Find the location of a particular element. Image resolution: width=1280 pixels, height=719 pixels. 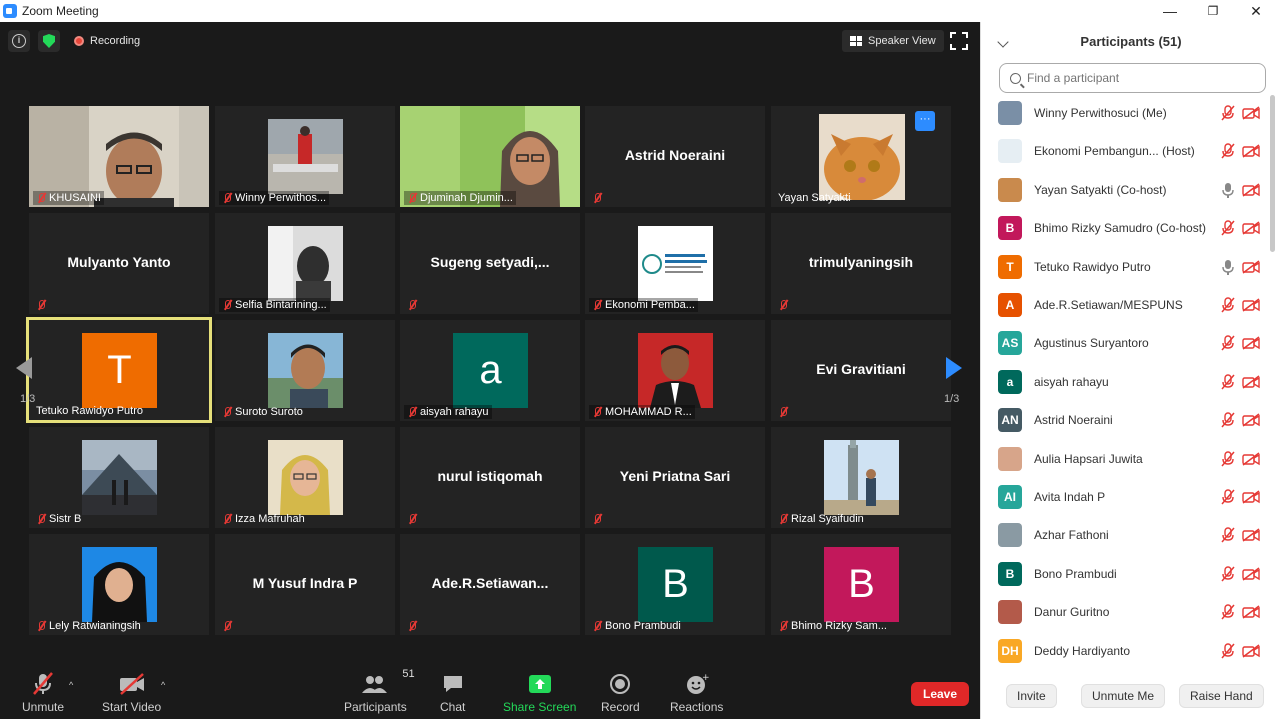

video-tile: ··· Yayan Satyakti is located at coordinates (861, 156).